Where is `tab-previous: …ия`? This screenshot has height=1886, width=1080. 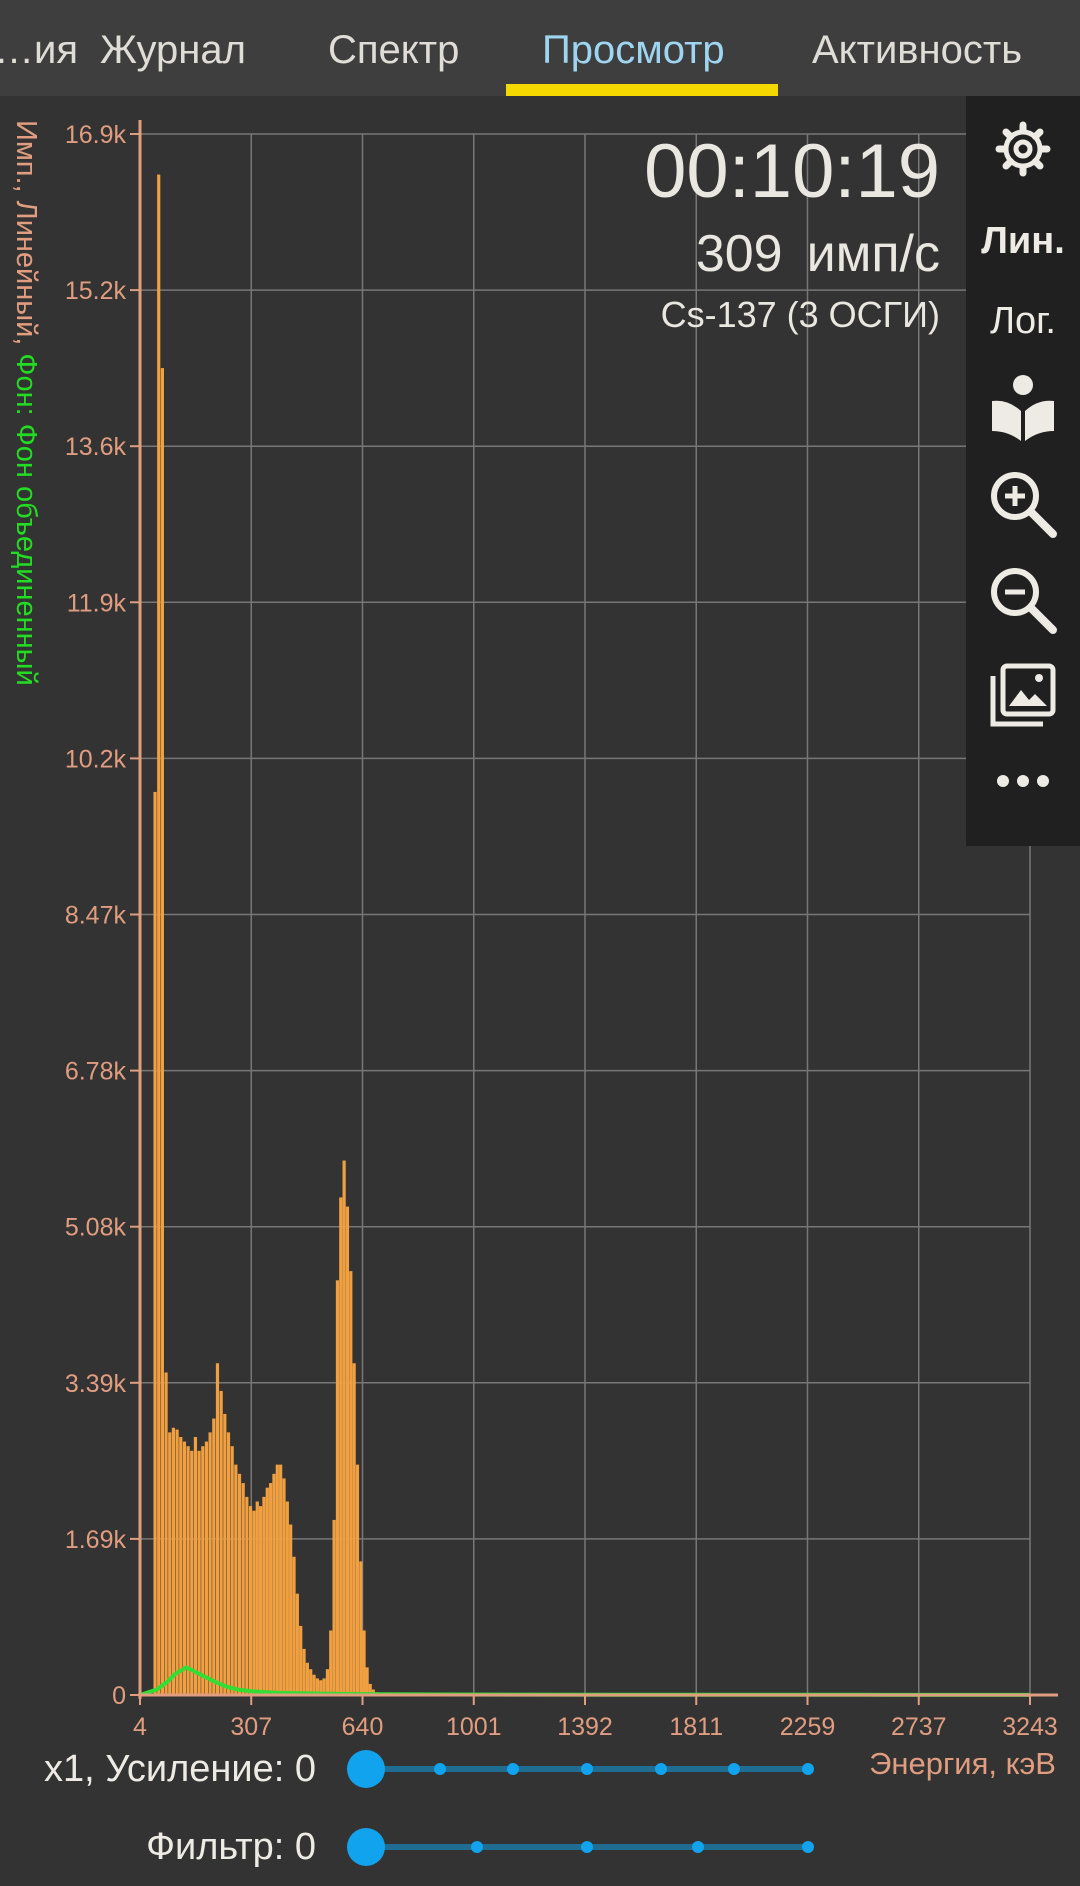
tab-previous: …ия is located at coordinates (39, 50).